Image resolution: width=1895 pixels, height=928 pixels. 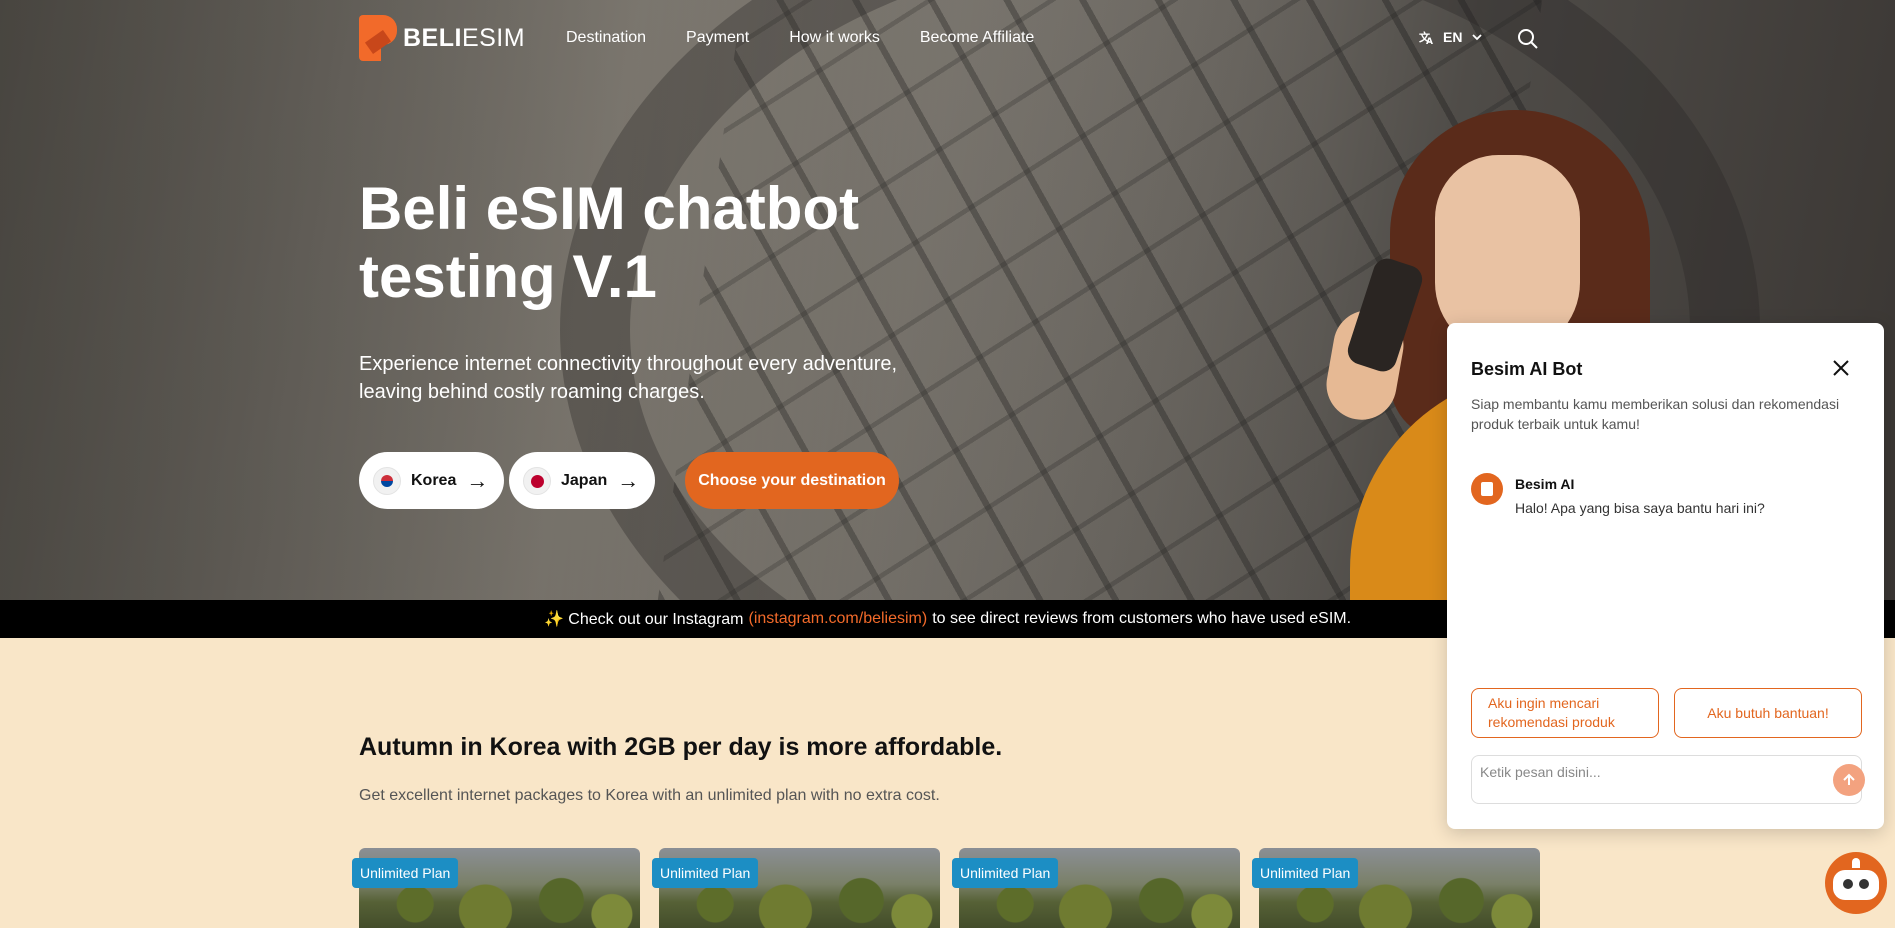 What do you see at coordinates (1640, 508) in the screenshot?
I see `bot-message: Halo! Apa yang bisa saya bantu hari ini?` at bounding box center [1640, 508].